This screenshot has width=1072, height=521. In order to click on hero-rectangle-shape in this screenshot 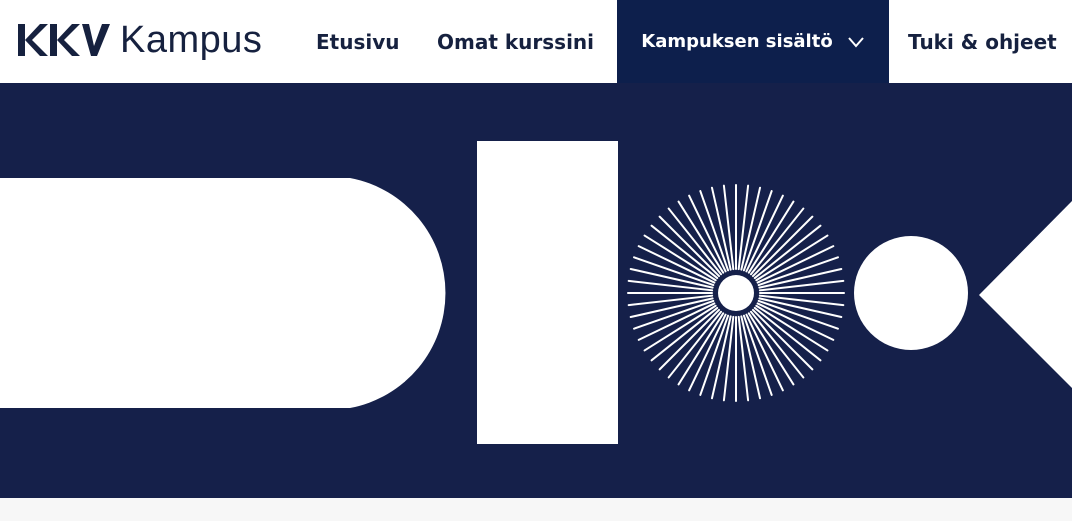, I will do `click(547, 292)`.